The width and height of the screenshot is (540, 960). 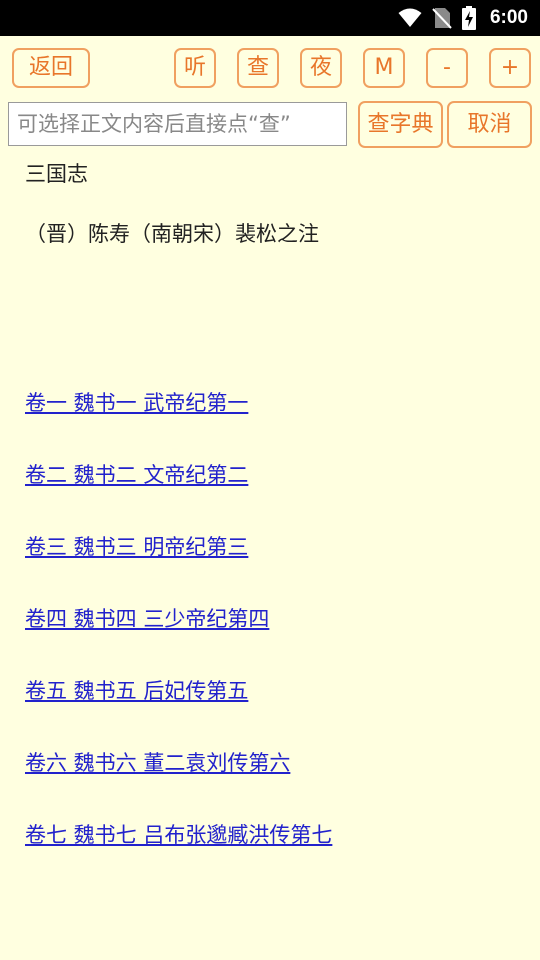 What do you see at coordinates (157, 762) in the screenshot?
I see `chapter-link-6: 卷六 魏书六 董二袁刘传第六` at bounding box center [157, 762].